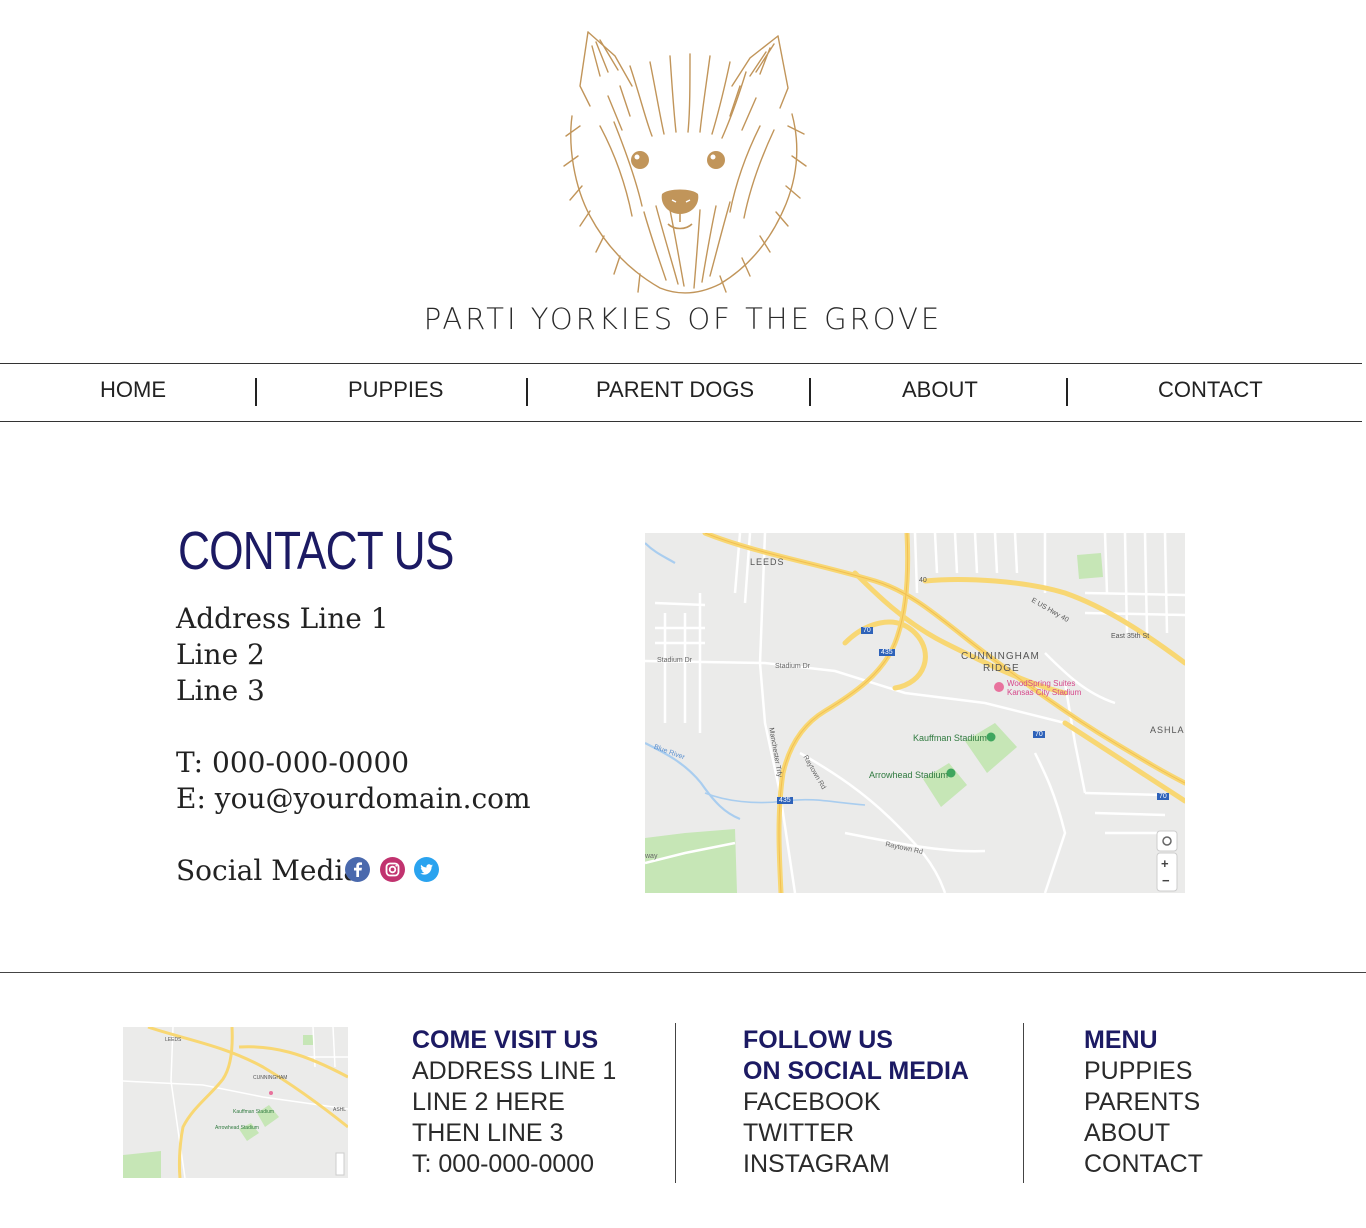 The image size is (1366, 1228). What do you see at coordinates (282, 618) in the screenshot?
I see `address-line-1: Address Line 1` at bounding box center [282, 618].